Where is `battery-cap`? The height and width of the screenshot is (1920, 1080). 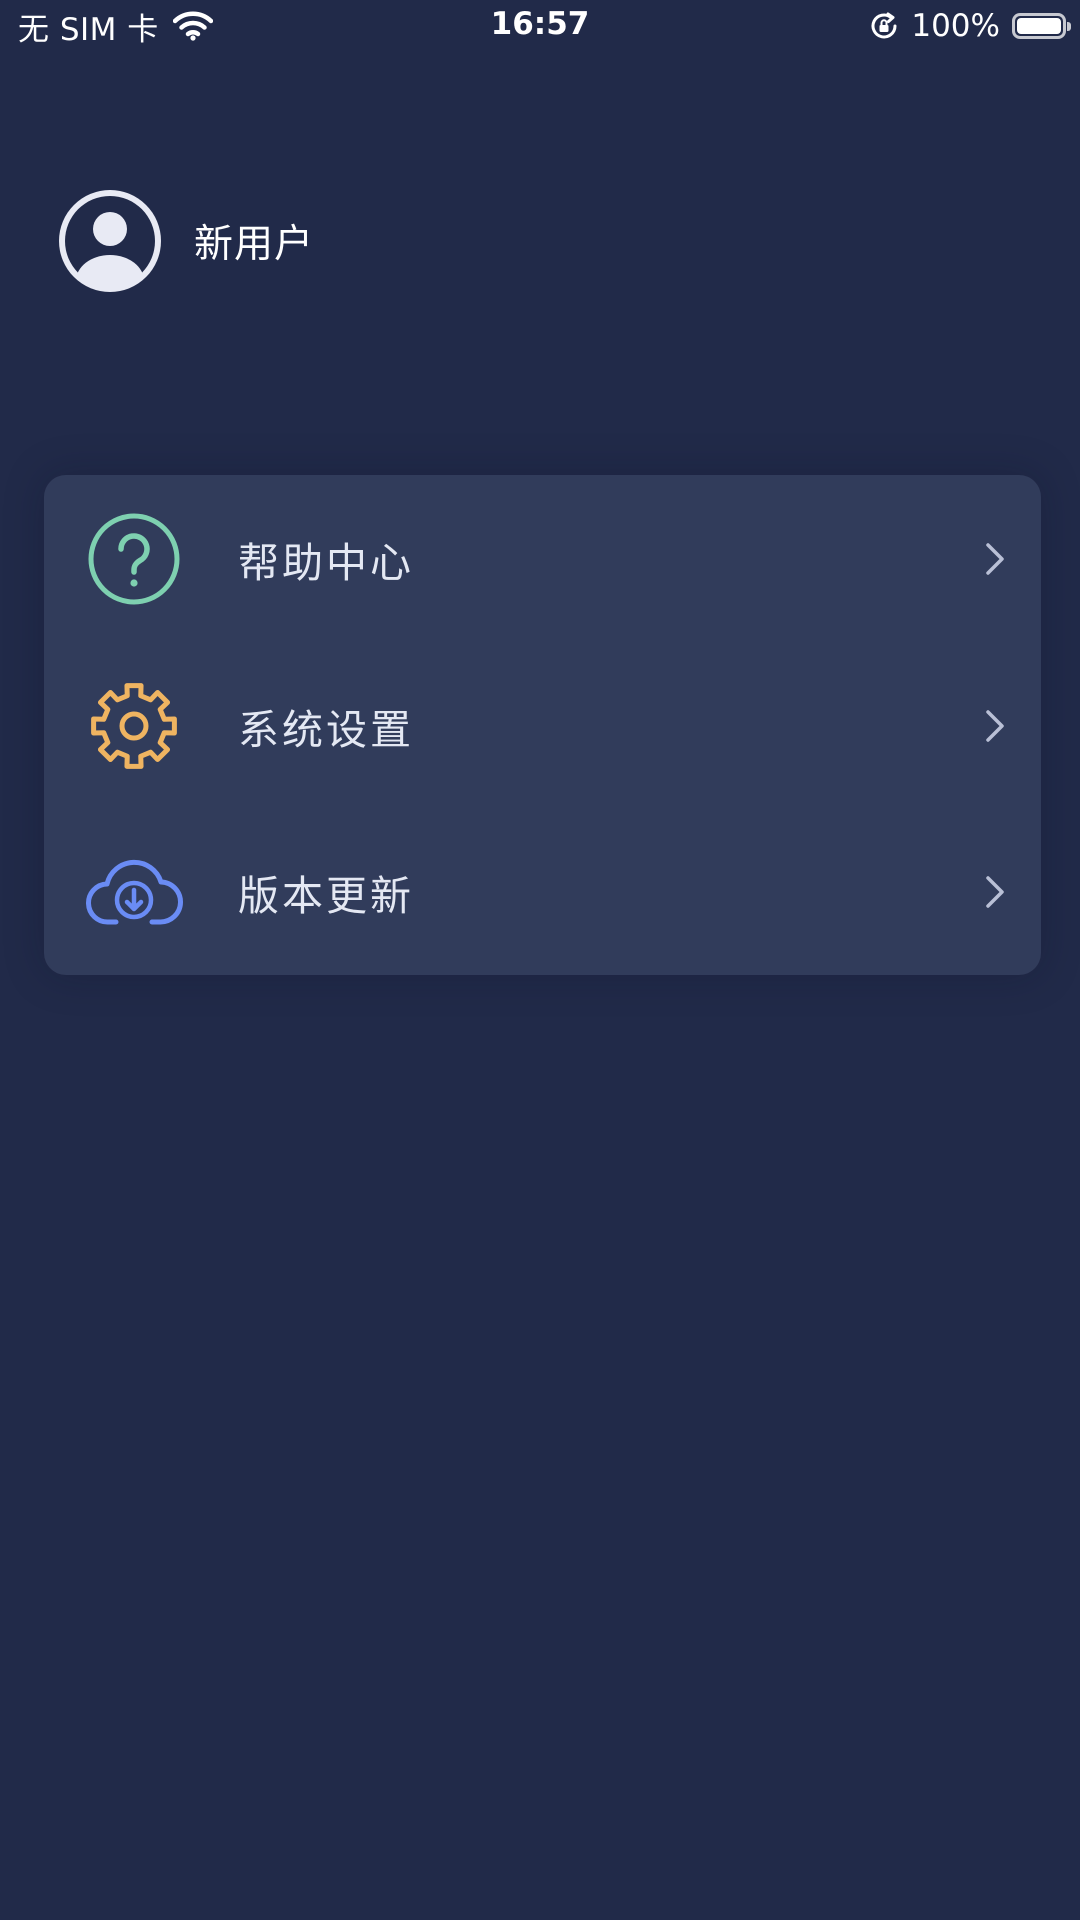
battery-cap is located at coordinates (1069, 26).